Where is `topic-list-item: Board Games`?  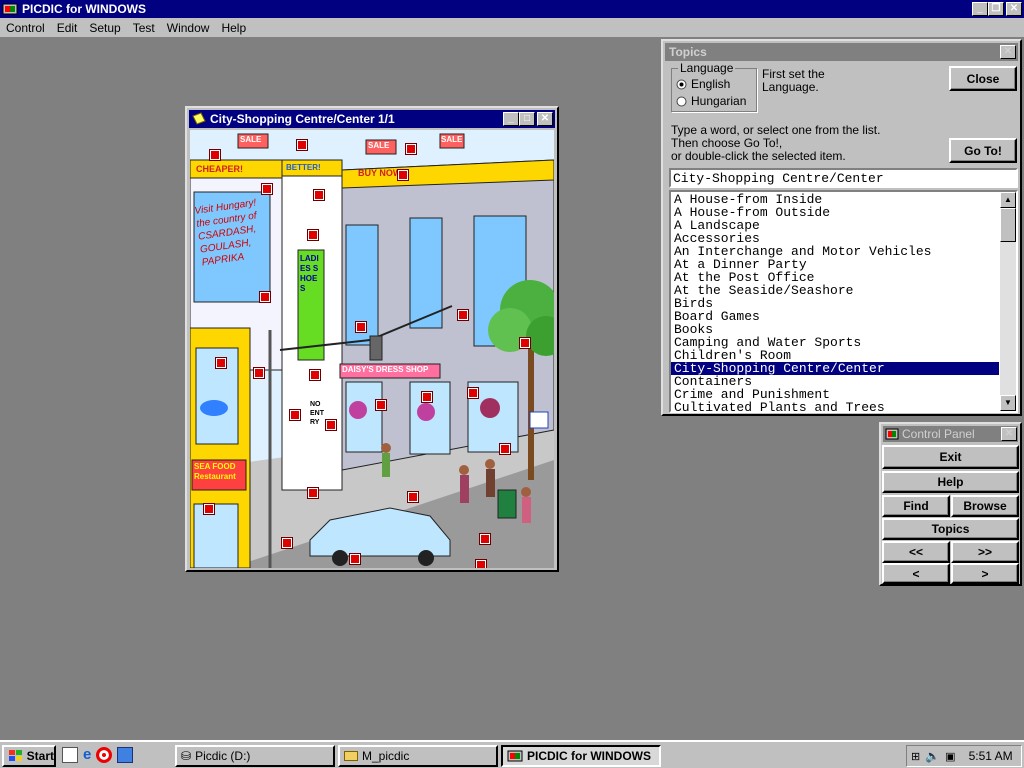
topic-list-item: Board Games is located at coordinates (835, 316).